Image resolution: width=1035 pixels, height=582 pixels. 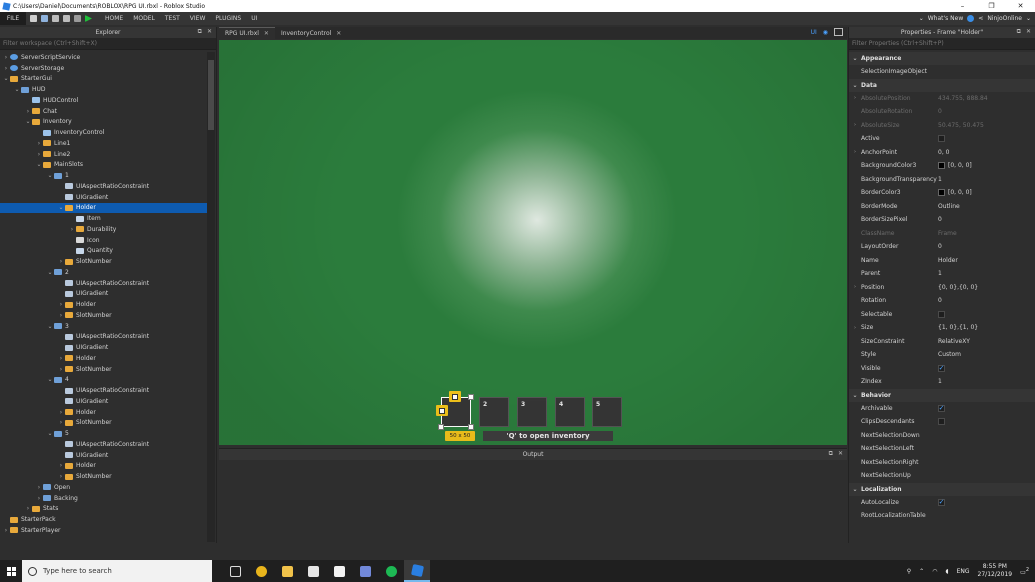 What do you see at coordinates (103, 251) in the screenshot?
I see `tree-item: Quantity` at bounding box center [103, 251].